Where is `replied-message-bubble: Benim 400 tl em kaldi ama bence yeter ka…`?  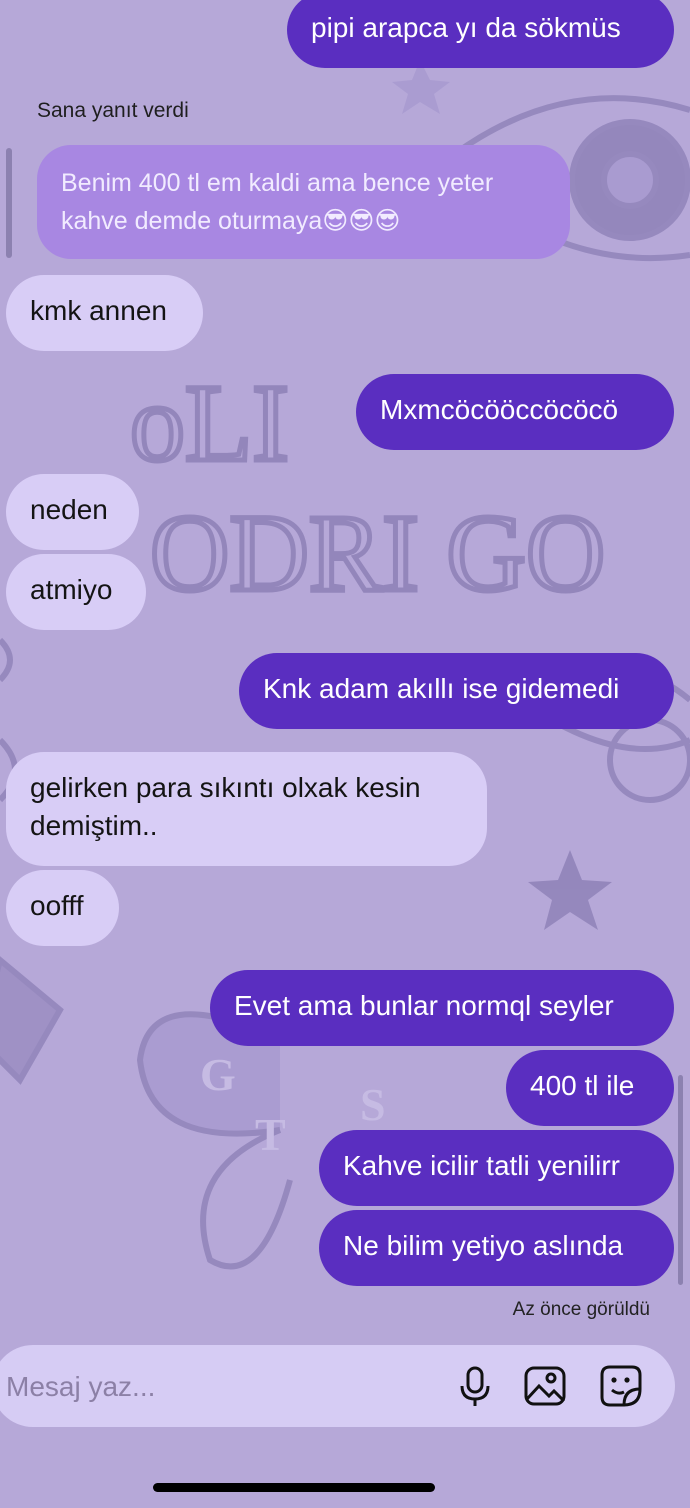
replied-message-bubble: Benim 400 tl em kaldi ama bence yeter ka… is located at coordinates (303, 202).